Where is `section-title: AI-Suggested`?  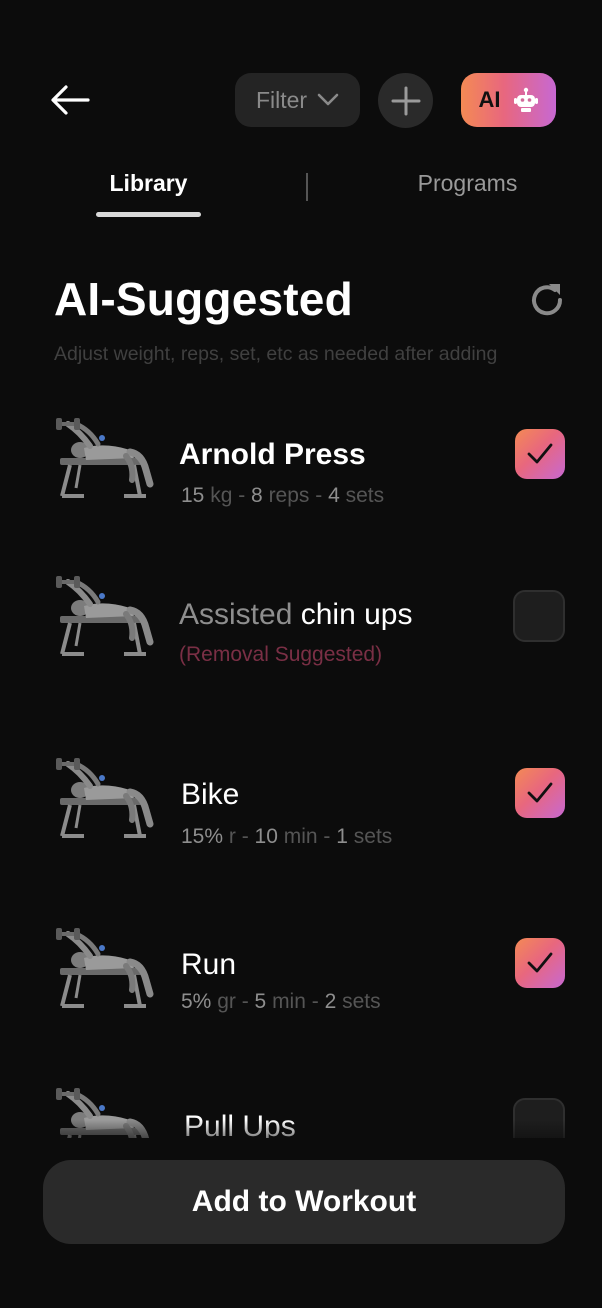 section-title: AI-Suggested is located at coordinates (203, 299).